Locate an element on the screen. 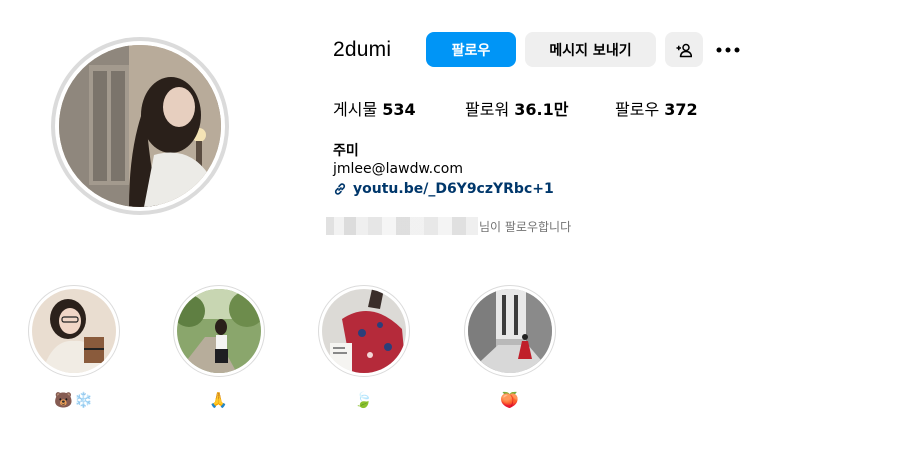 The width and height of the screenshot is (897, 463). story-highlight: 🙏 is located at coordinates (219, 347).